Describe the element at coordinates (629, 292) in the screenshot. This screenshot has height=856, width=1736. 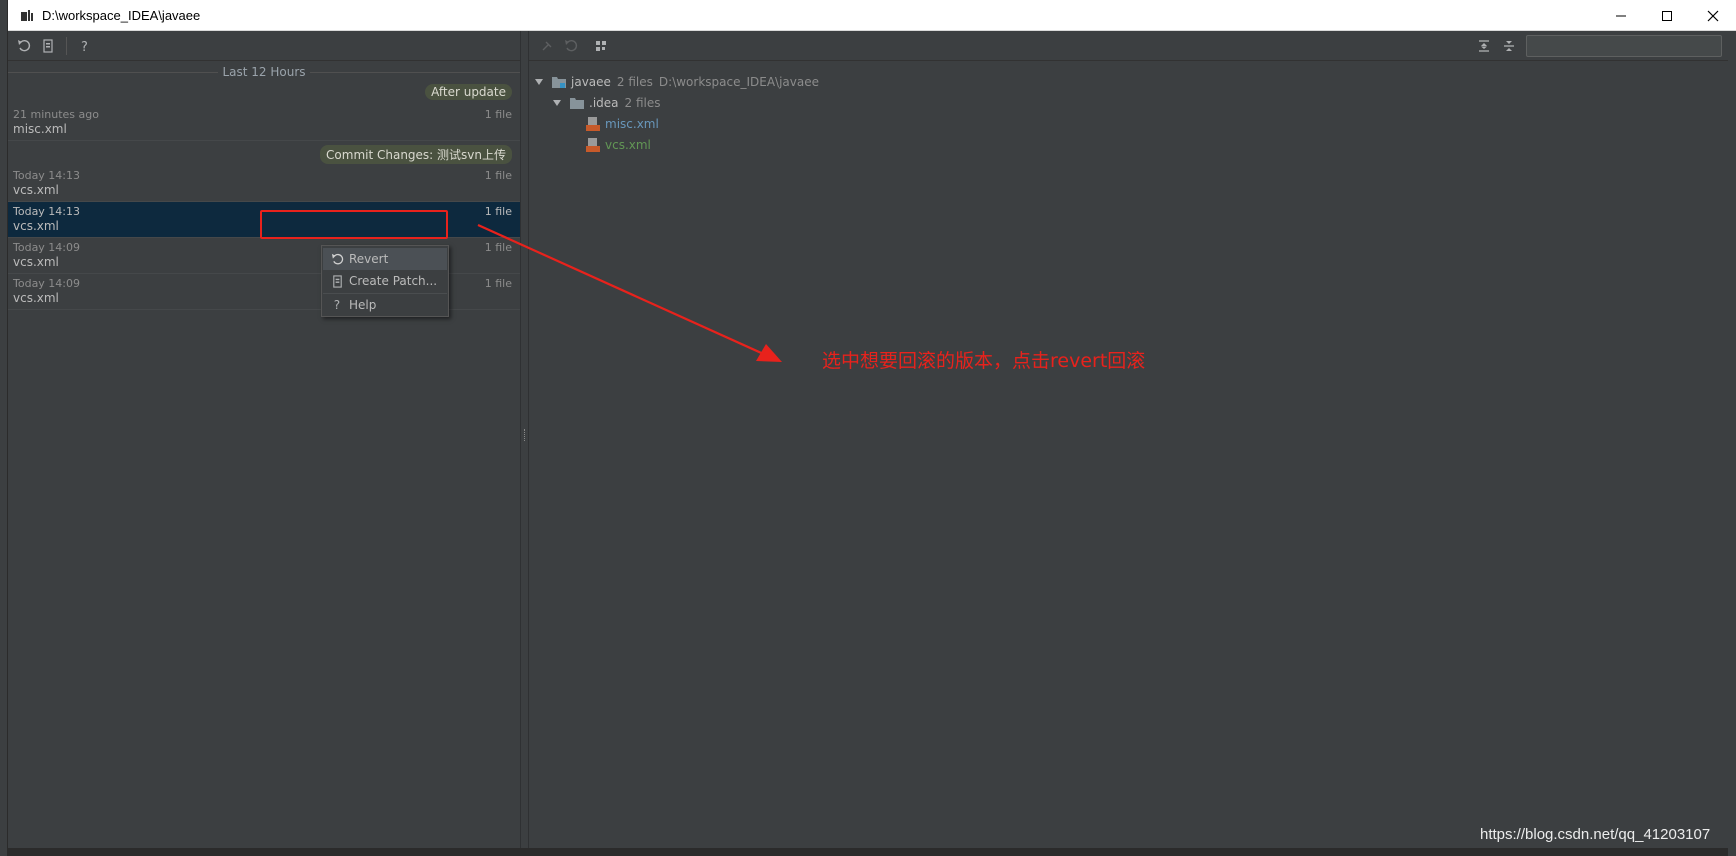
I see `annotation-arrow` at that location.